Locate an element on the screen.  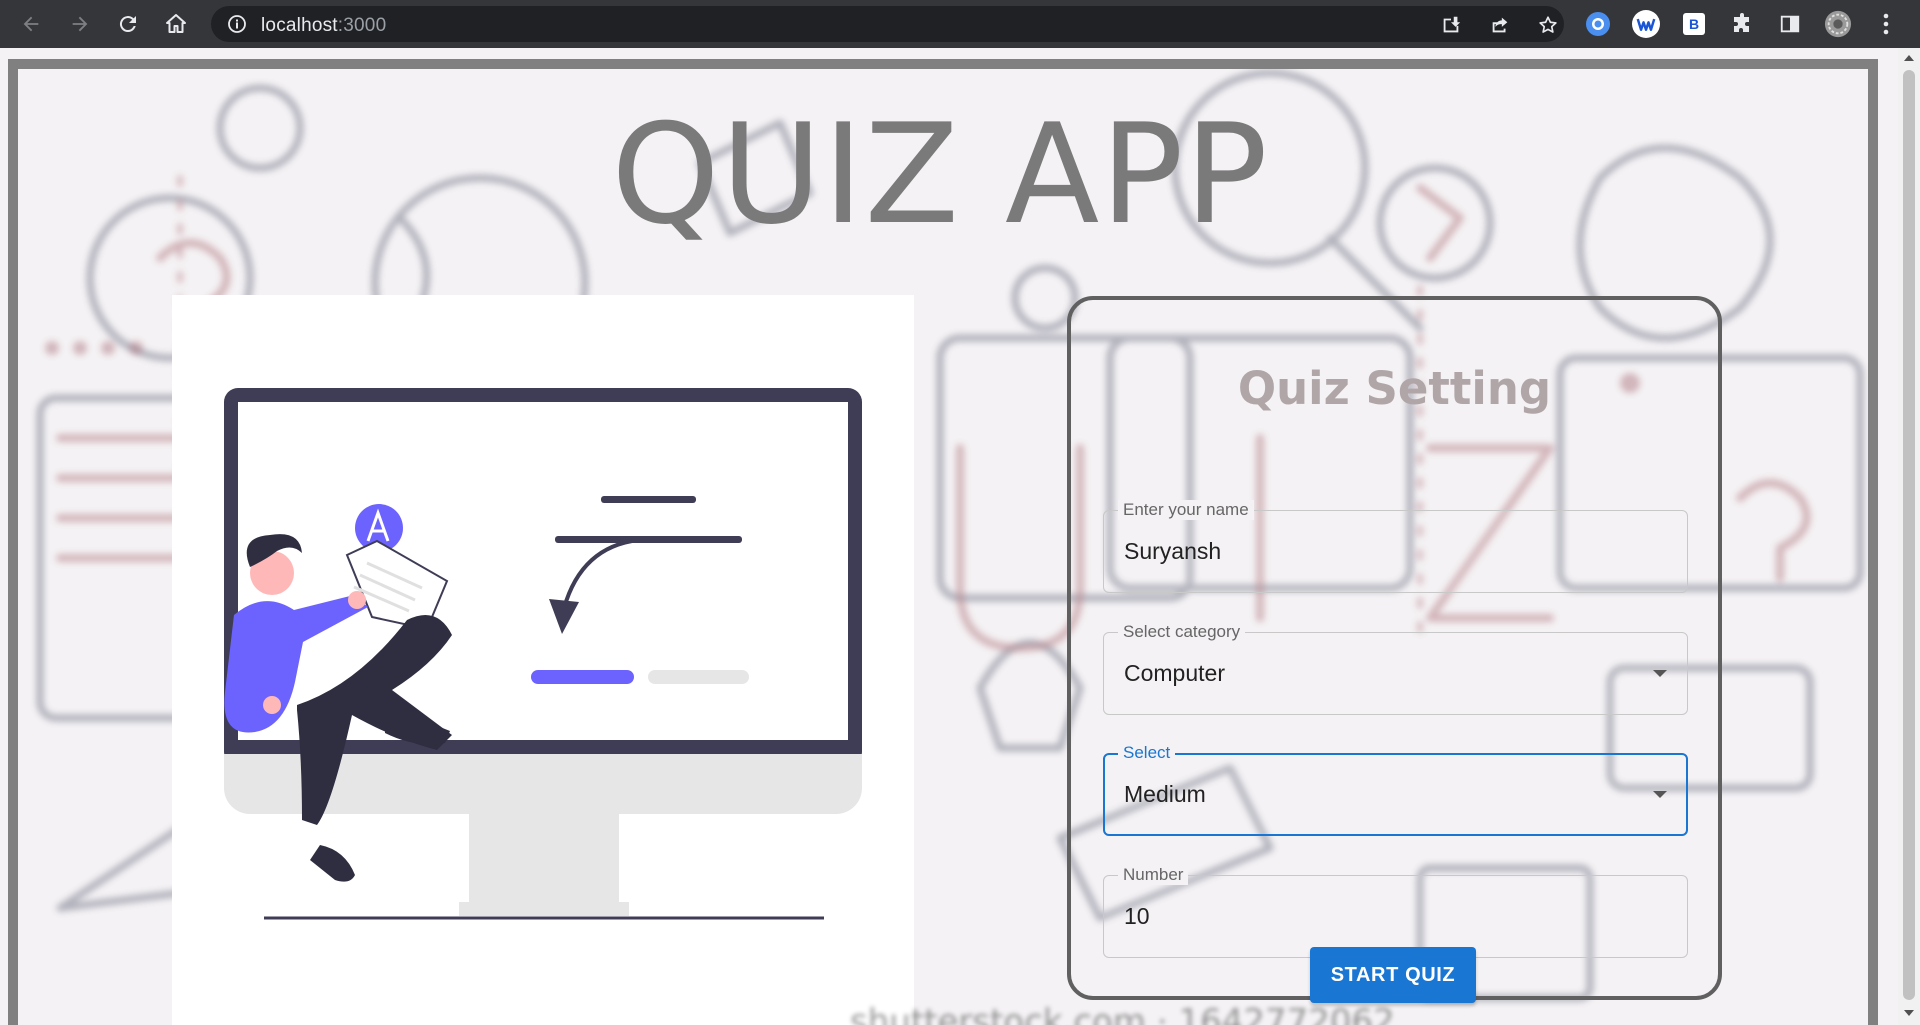
extension-circle-button is located at coordinates (1598, 24).